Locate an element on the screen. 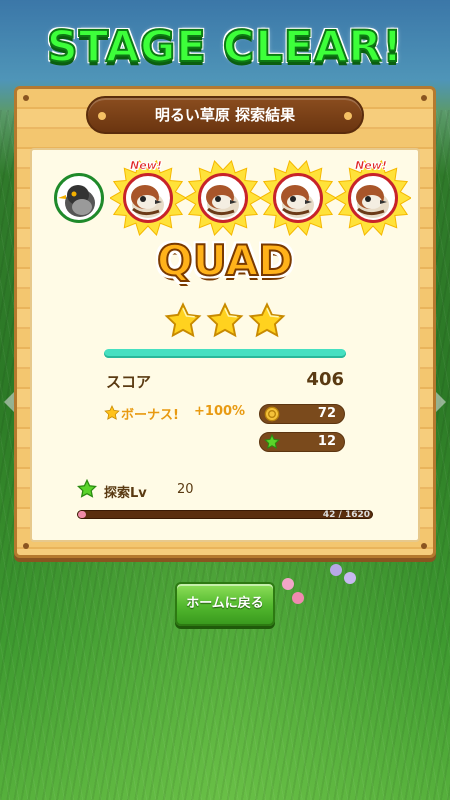  stage-name-plate: 明るい草原 探索結果 is located at coordinates (225, 115).